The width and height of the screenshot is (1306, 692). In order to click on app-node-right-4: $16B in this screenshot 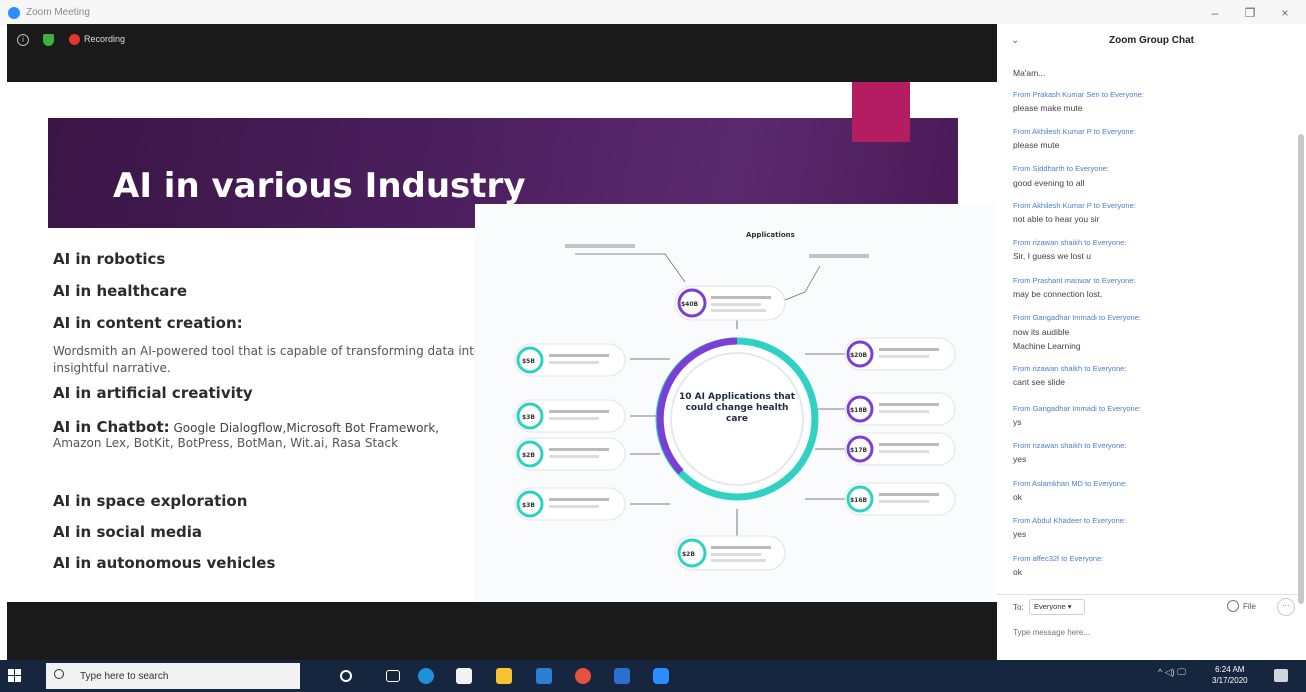, I will do `click(900, 499)`.